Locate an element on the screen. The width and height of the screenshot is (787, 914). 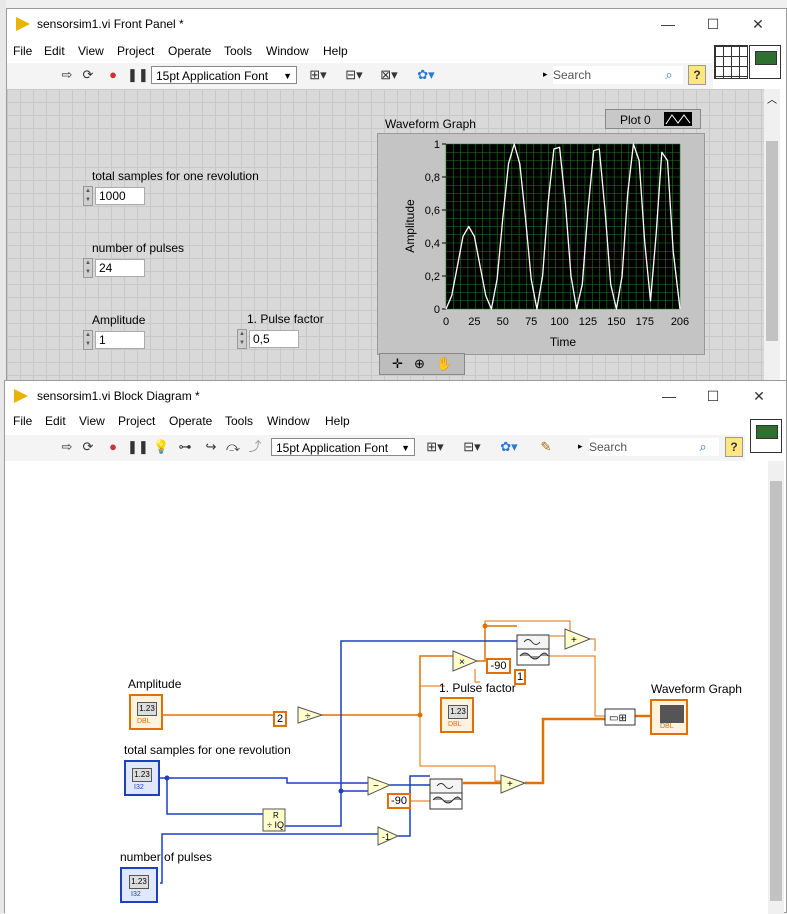
x-tick-label: 0 is located at coordinates (446, 322).